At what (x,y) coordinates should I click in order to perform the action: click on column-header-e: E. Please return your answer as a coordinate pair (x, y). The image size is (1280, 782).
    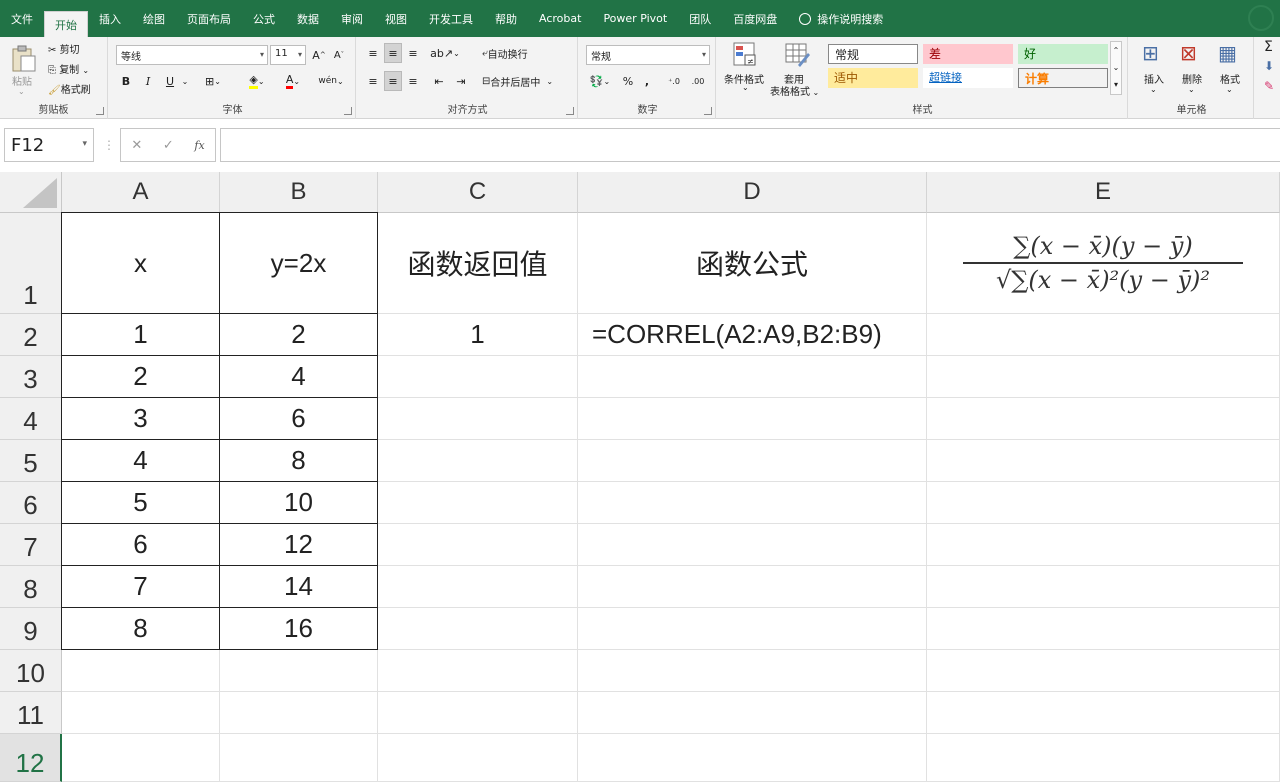
    Looking at the image, I should click on (1103, 192).